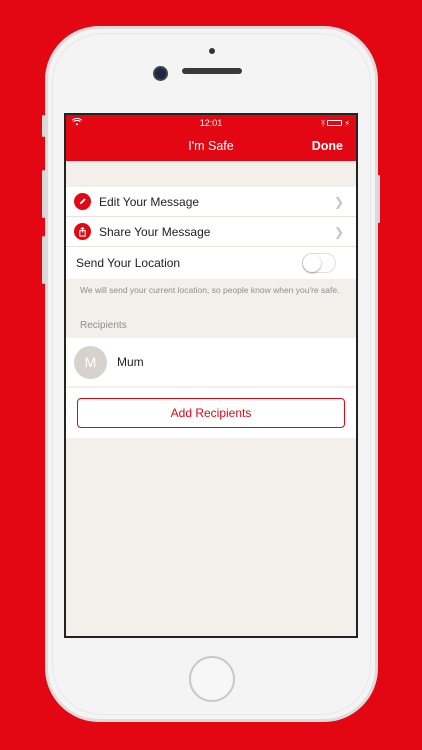 Image resolution: width=422 pixels, height=750 pixels. I want to click on share-message-row: Share Your Message ❯, so click(211, 231).